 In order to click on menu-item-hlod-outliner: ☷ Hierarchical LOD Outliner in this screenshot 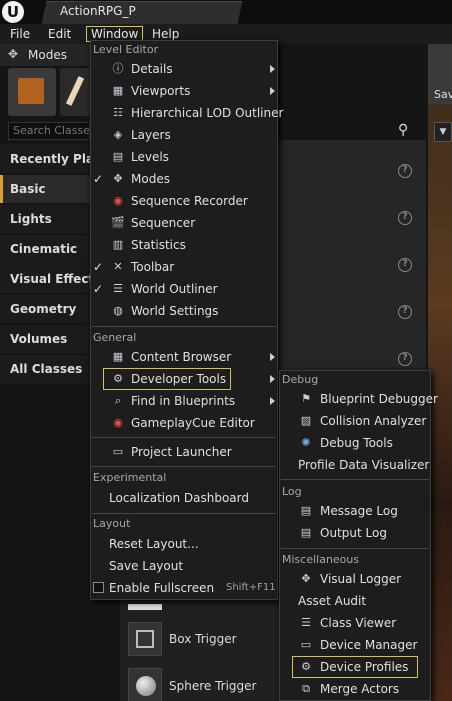, I will do `click(187, 113)`.